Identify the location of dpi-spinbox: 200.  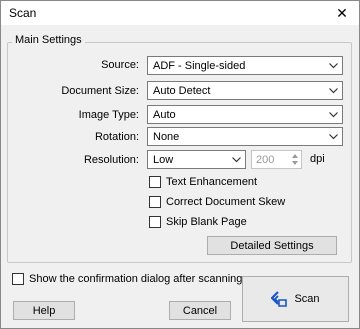
(276, 159).